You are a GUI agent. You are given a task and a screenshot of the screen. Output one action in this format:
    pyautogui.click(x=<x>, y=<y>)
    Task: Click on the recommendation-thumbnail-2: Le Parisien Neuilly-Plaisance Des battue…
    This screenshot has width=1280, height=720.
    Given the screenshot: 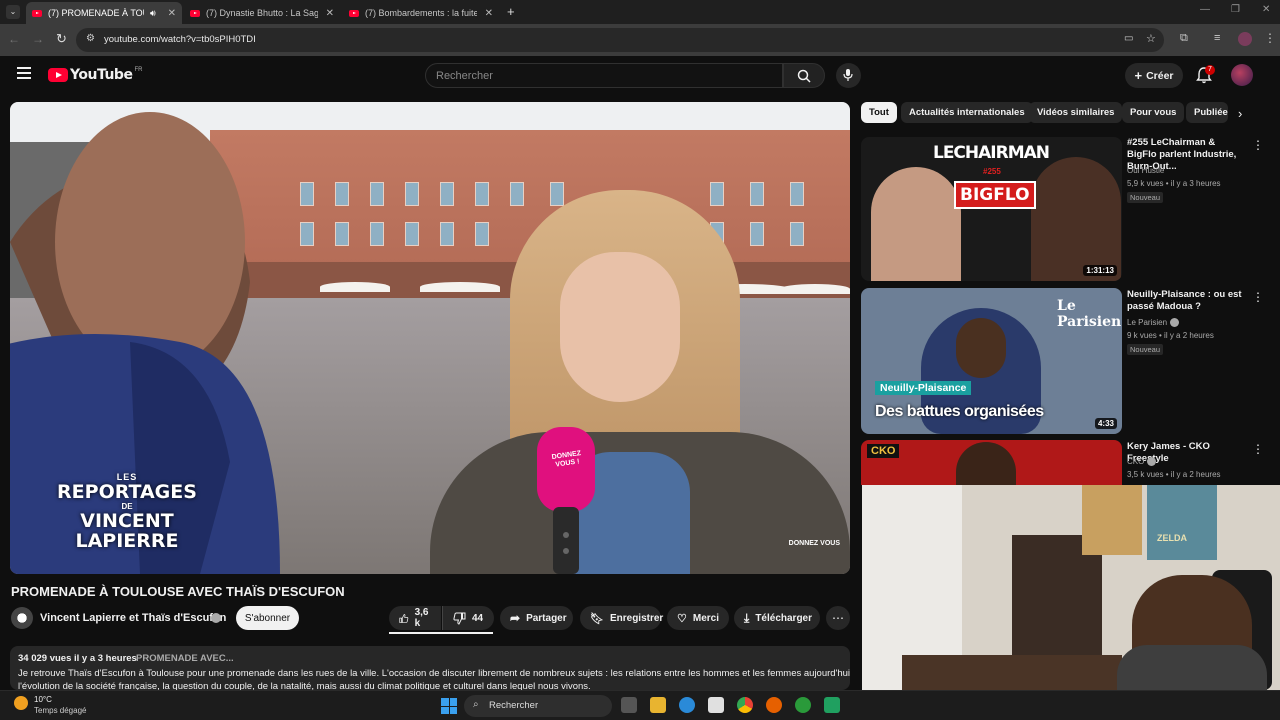 What is the action you would take?
    pyautogui.click(x=991, y=361)
    